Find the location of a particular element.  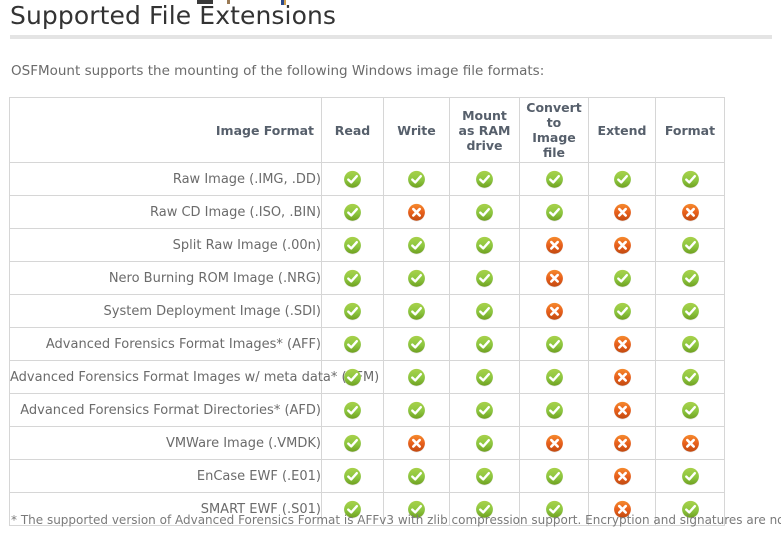

column-header-read: Read is located at coordinates (352, 130).